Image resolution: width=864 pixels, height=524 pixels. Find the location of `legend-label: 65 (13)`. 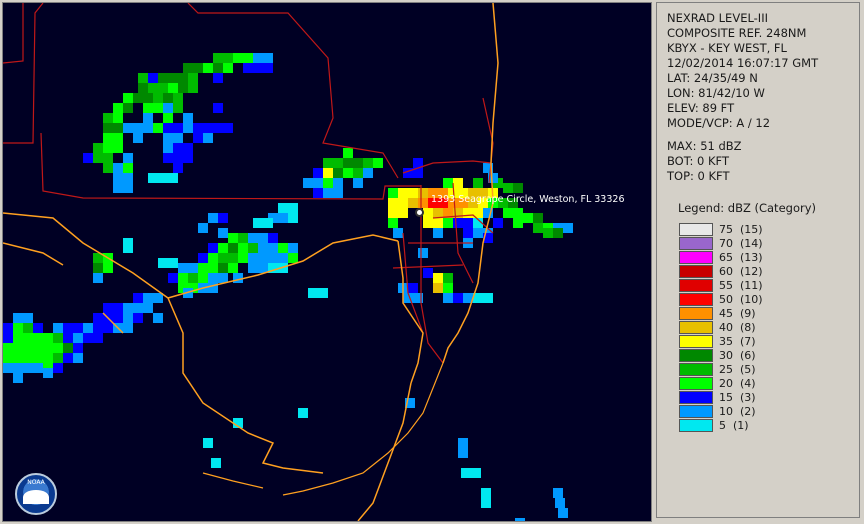

legend-label: 65 (13) is located at coordinates (741, 257).